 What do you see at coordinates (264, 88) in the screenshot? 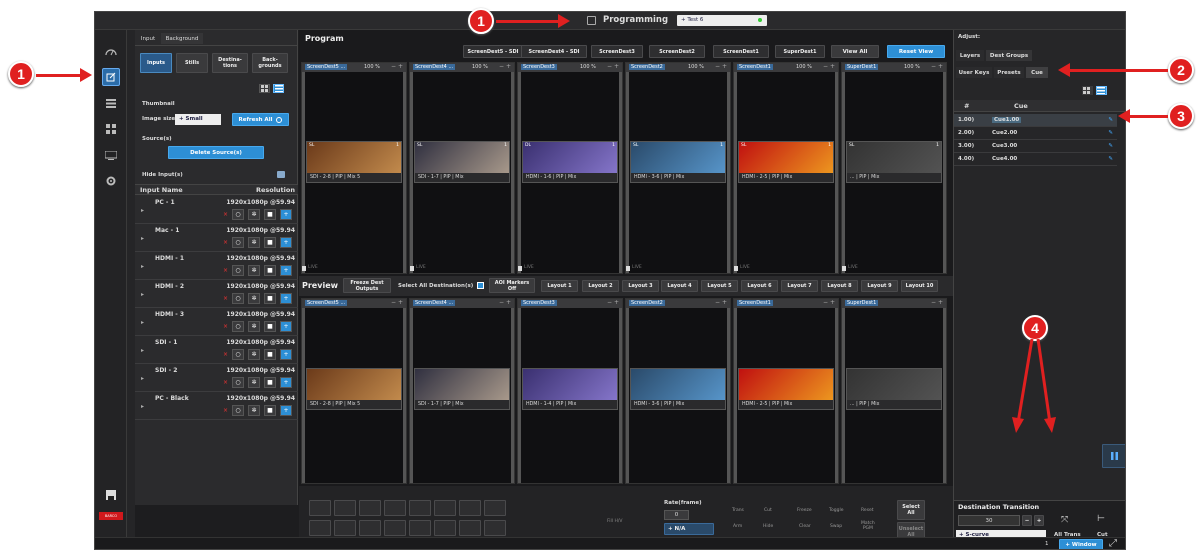
I see `grid-view-icon` at bounding box center [264, 88].